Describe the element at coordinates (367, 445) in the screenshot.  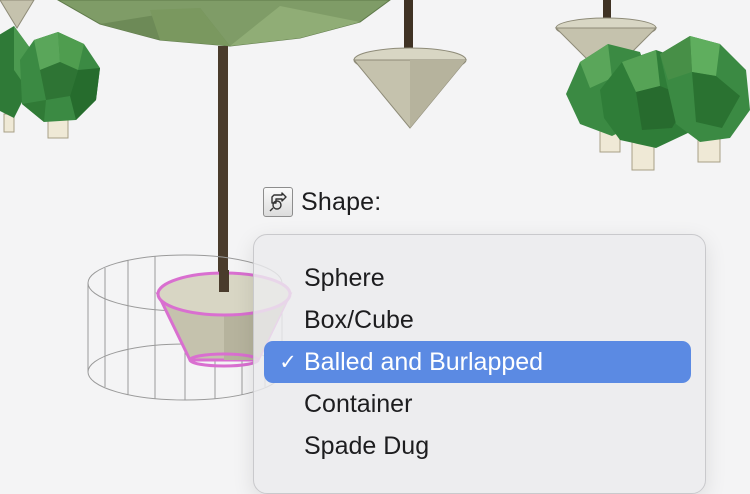
I see `menu-item-label: Spade Dug` at that location.